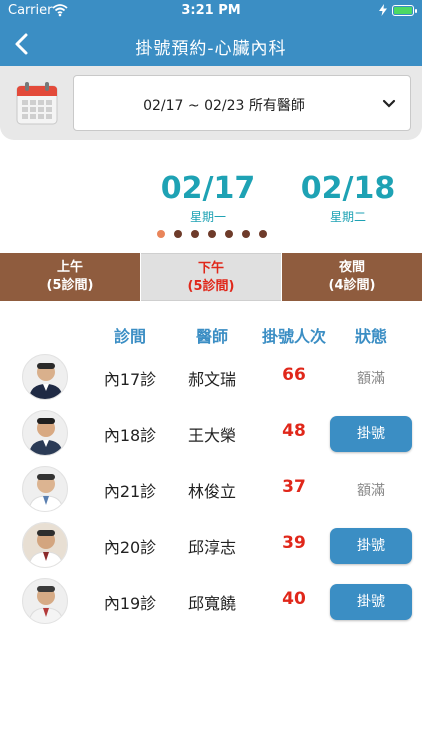  I want to click on doctor-cell: 邱寬饒, so click(211, 603).